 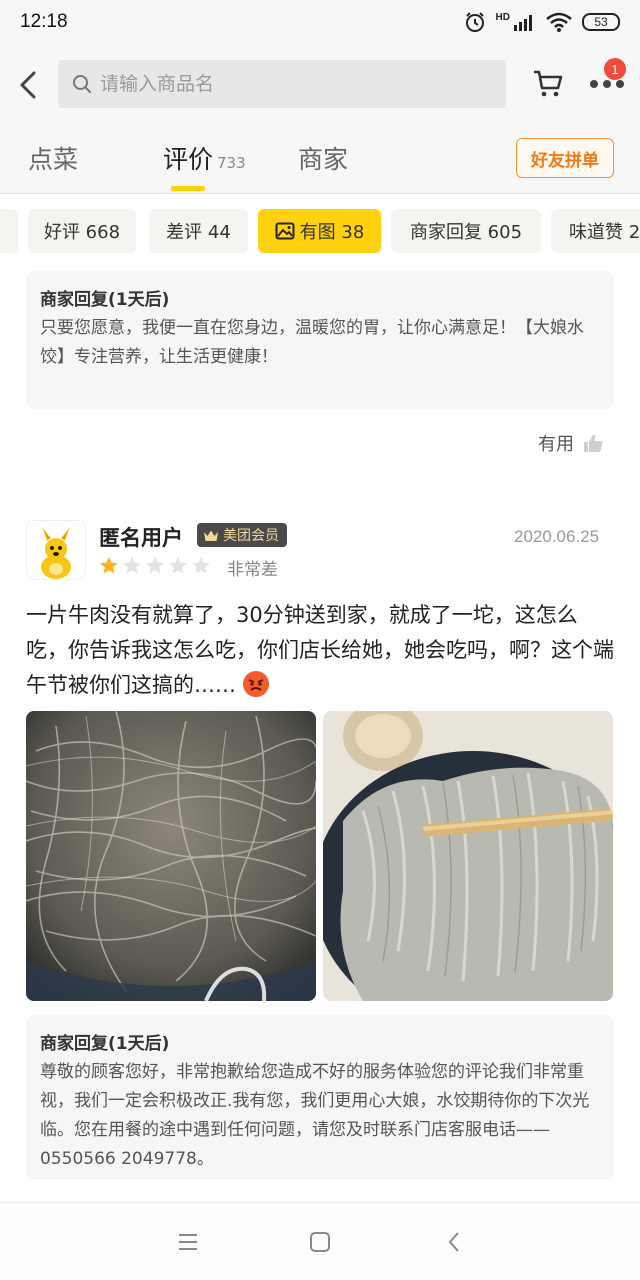 I want to click on avatar, so click(x=56, y=550).